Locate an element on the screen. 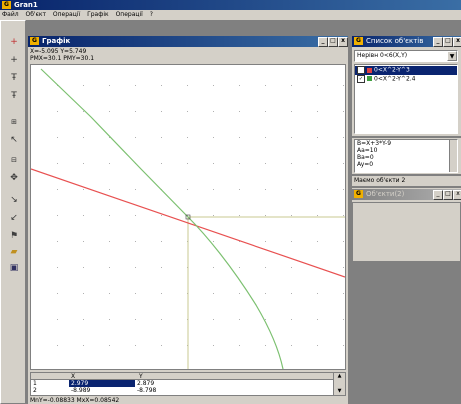 Image resolution: width=461 pixels, height=404 pixels. flag-icon: ⚑ is located at coordinates (14, 236).